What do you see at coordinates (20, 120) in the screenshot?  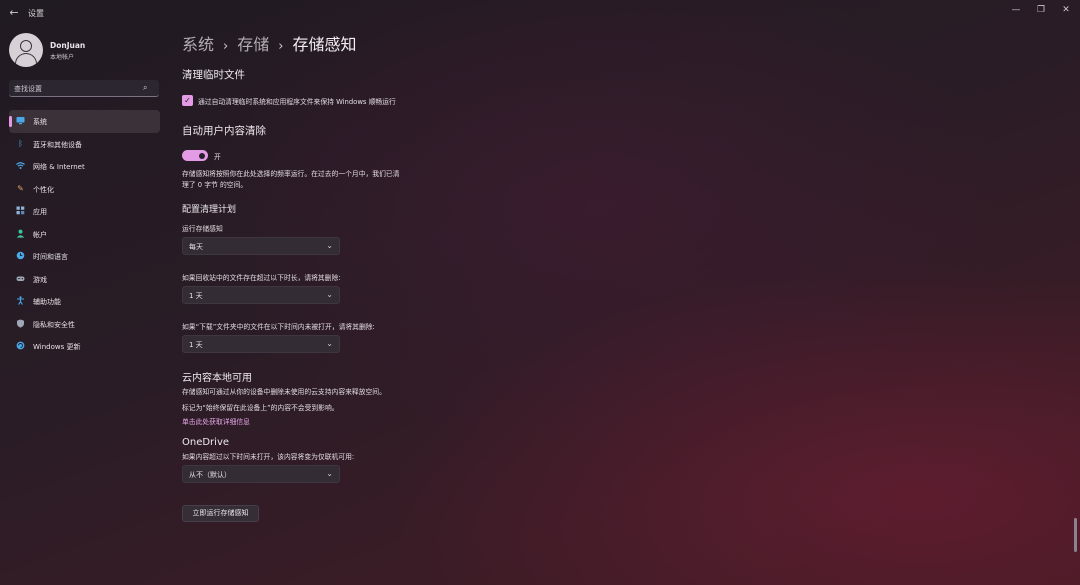 I see `monitor-icon` at bounding box center [20, 120].